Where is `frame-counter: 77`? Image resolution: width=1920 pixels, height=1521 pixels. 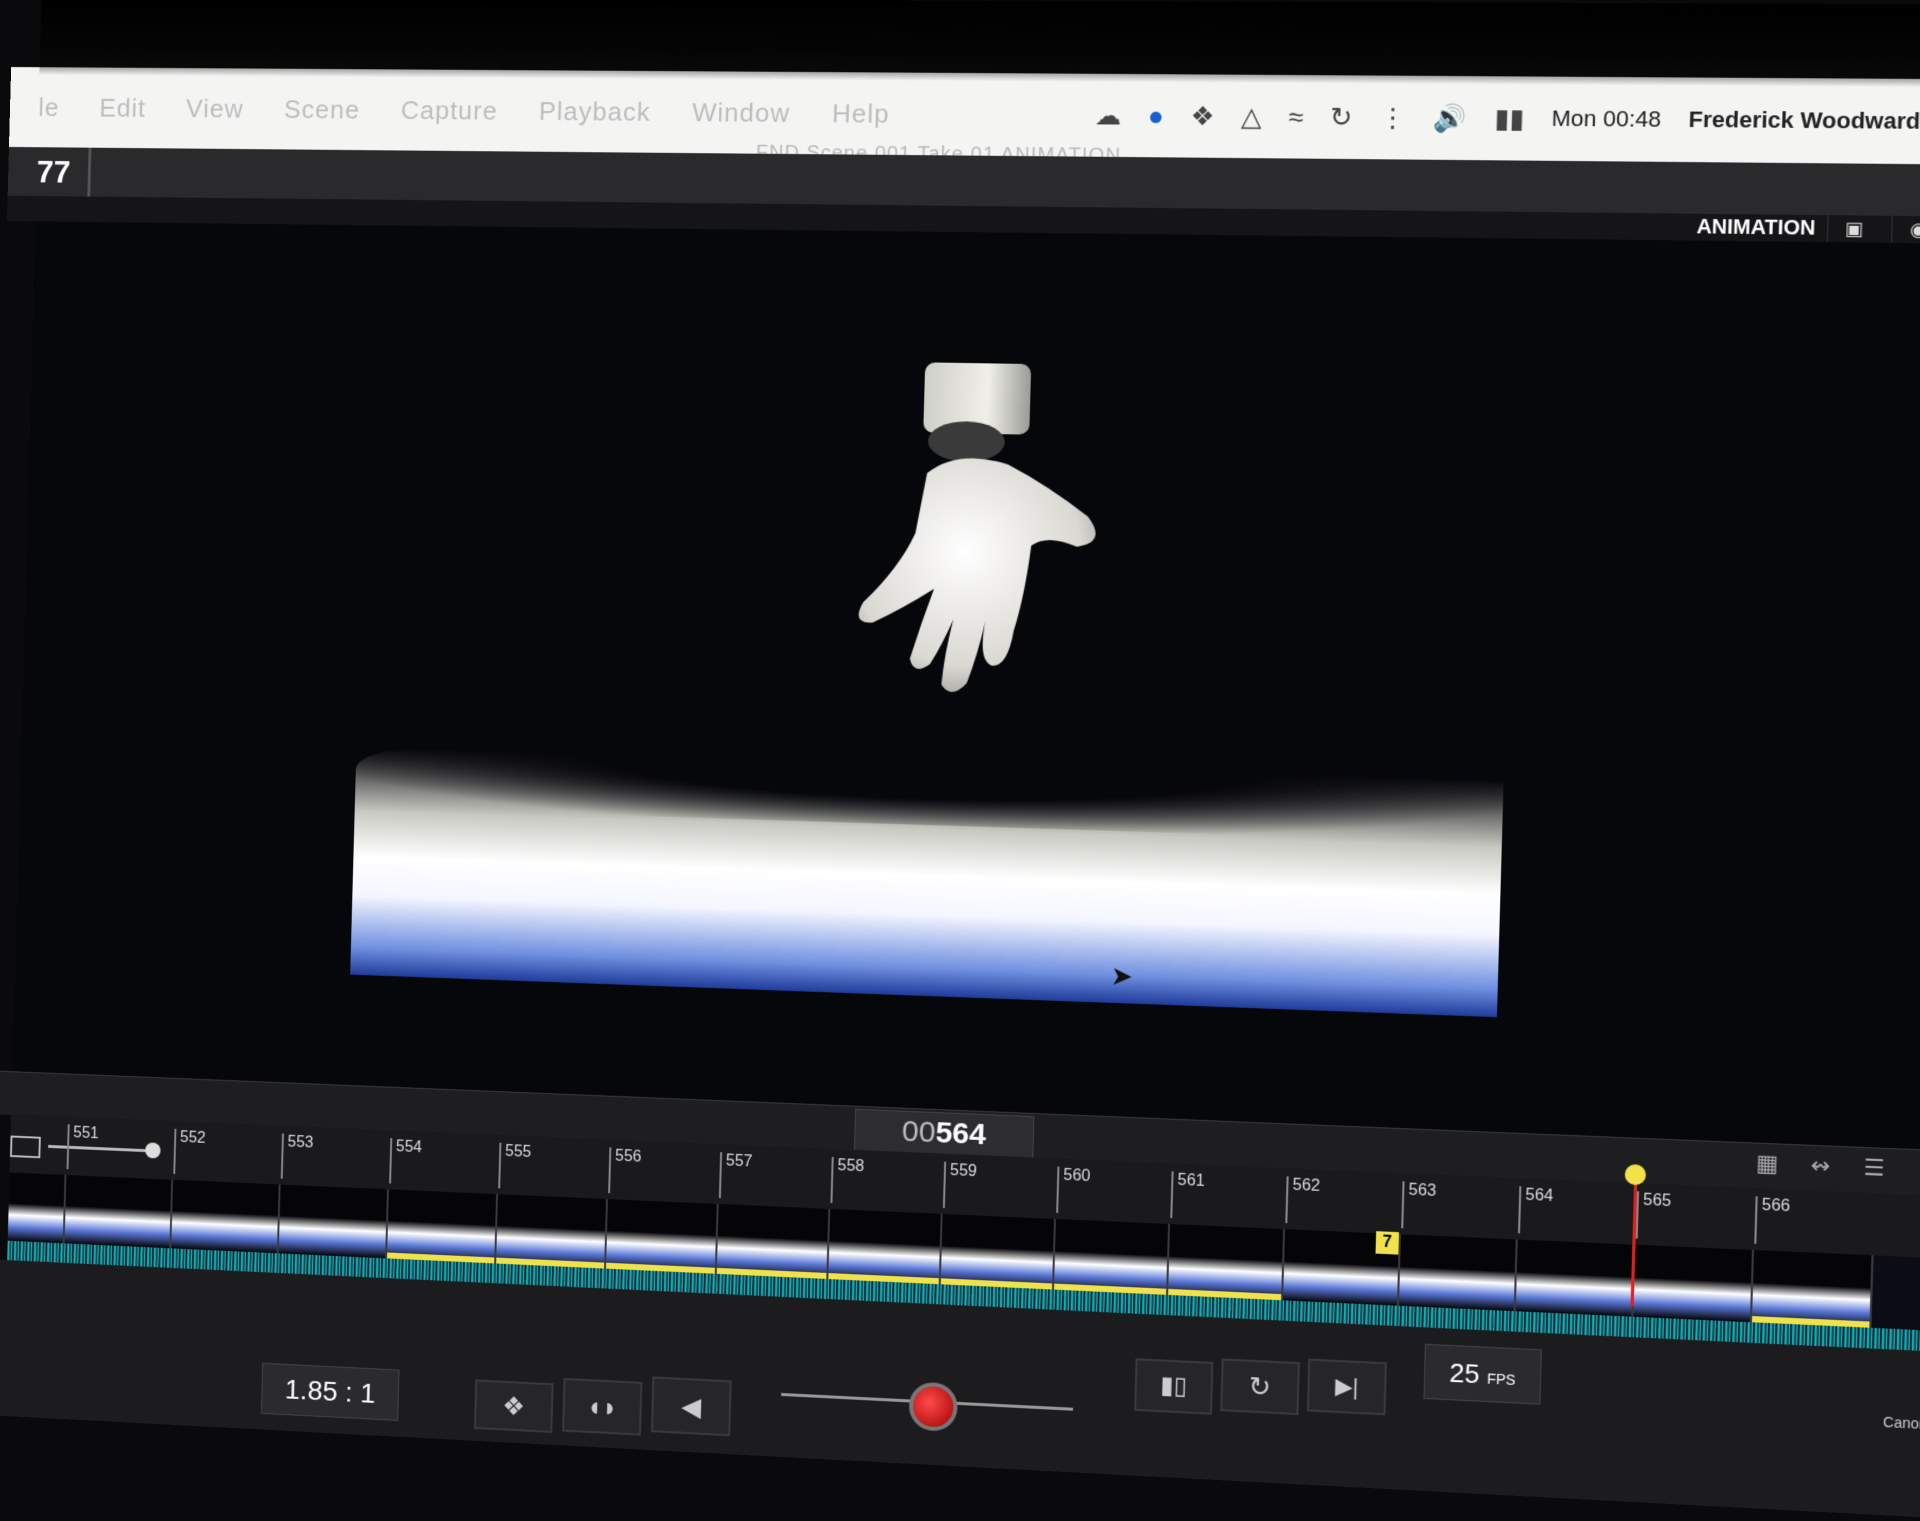 frame-counter: 77 is located at coordinates (63, 171).